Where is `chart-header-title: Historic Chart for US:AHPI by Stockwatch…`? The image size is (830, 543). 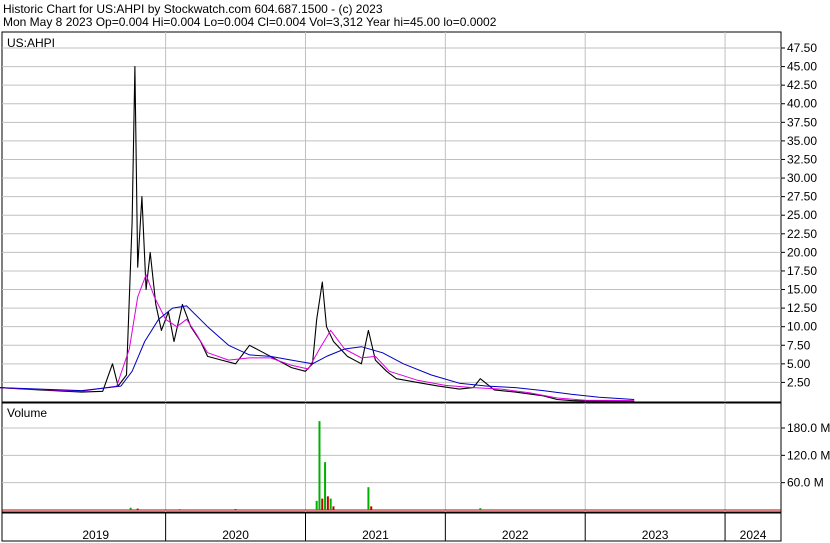 chart-header-title: Historic Chart for US:AHPI by Stockwatch… is located at coordinates (193, 9).